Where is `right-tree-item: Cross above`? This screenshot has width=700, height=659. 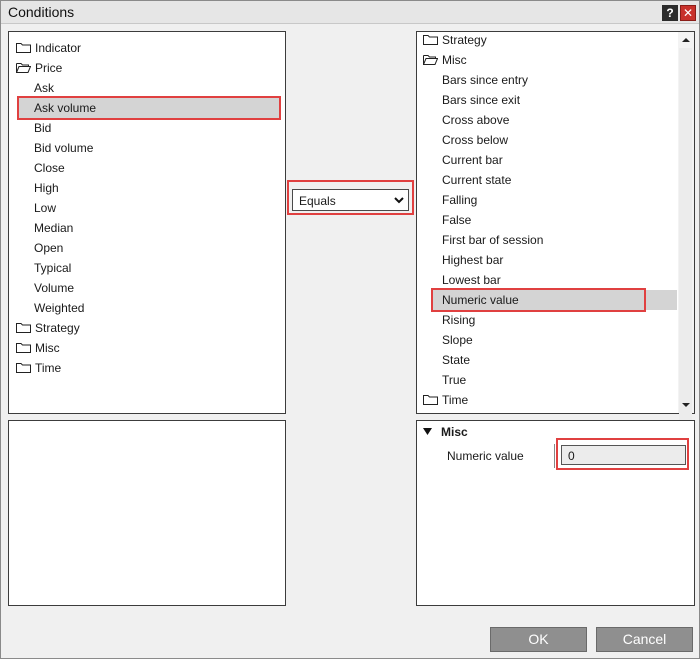
right-tree-item: Cross above is located at coordinates (475, 120).